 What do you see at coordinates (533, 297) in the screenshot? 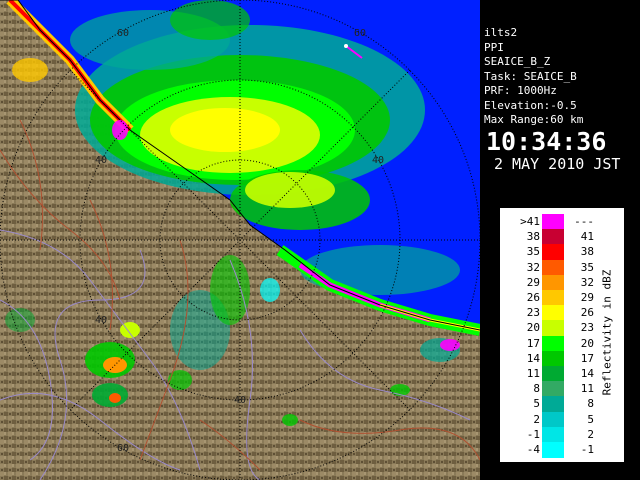
I see `legend-low-value: 26` at bounding box center [533, 297].